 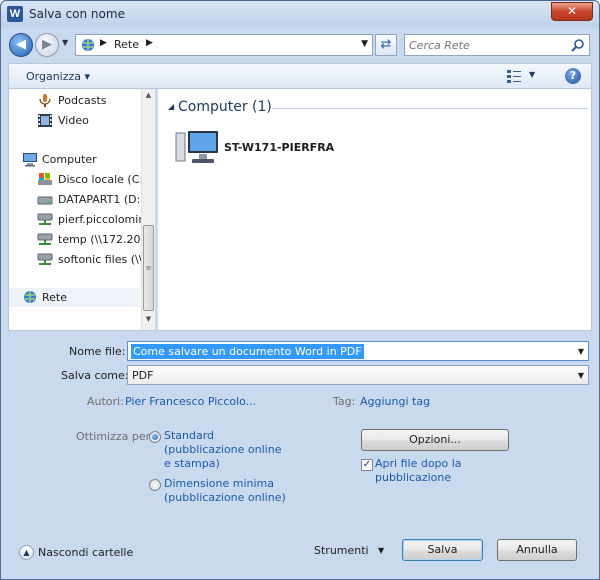 What do you see at coordinates (381, 550) in the screenshot?
I see `tools-dropdown-icon: ▼` at bounding box center [381, 550].